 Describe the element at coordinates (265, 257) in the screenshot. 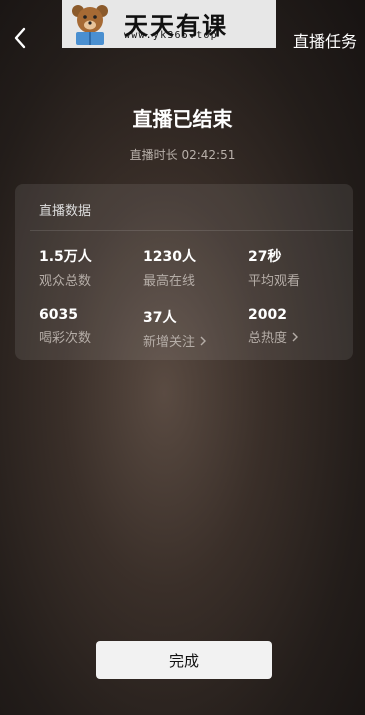

I see `stat-value: 27秒` at that location.